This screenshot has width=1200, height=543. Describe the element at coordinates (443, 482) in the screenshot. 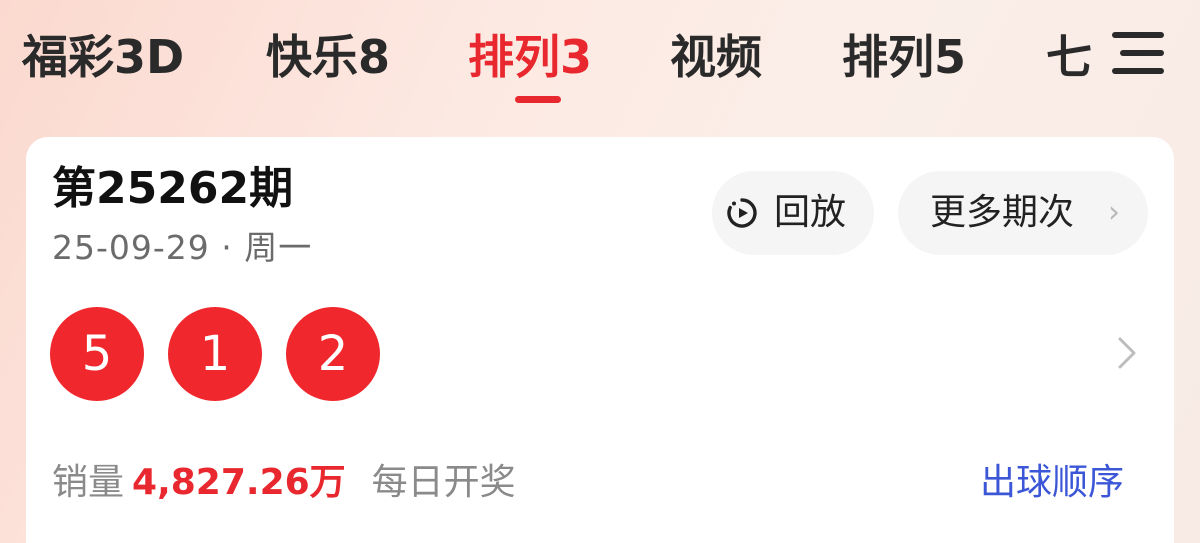

I see `draw-frequency: 每日开奖` at that location.